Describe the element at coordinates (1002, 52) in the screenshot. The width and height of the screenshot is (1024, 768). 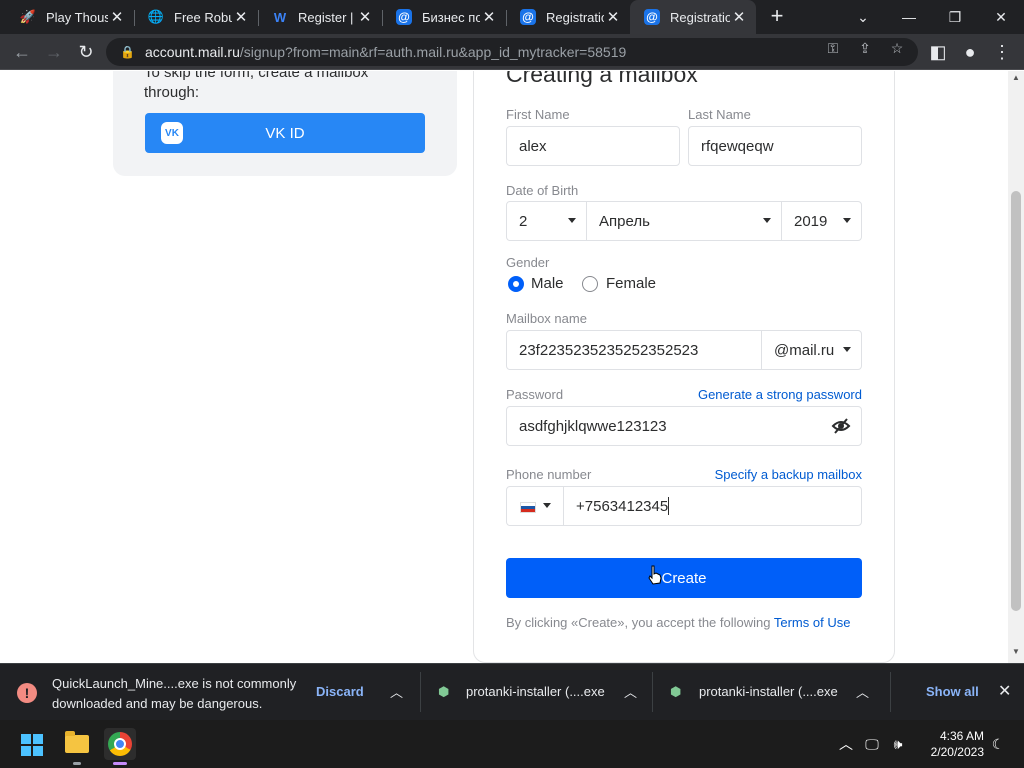
I see `menu-icon: ⋮` at that location.